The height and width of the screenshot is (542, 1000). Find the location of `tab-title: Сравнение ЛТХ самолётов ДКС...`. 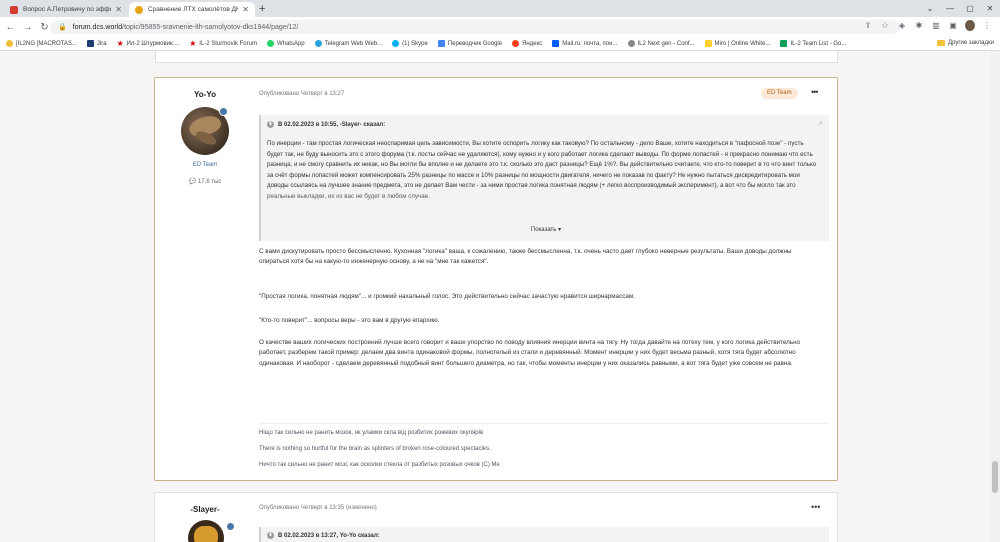

tab-title: Сравнение ЛТХ самолётов ДКС... is located at coordinates (193, 9).